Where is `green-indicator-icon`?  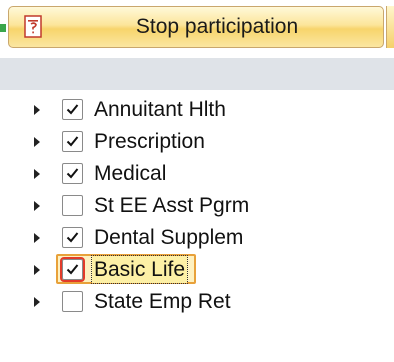
green-indicator-icon is located at coordinates (3, 28).